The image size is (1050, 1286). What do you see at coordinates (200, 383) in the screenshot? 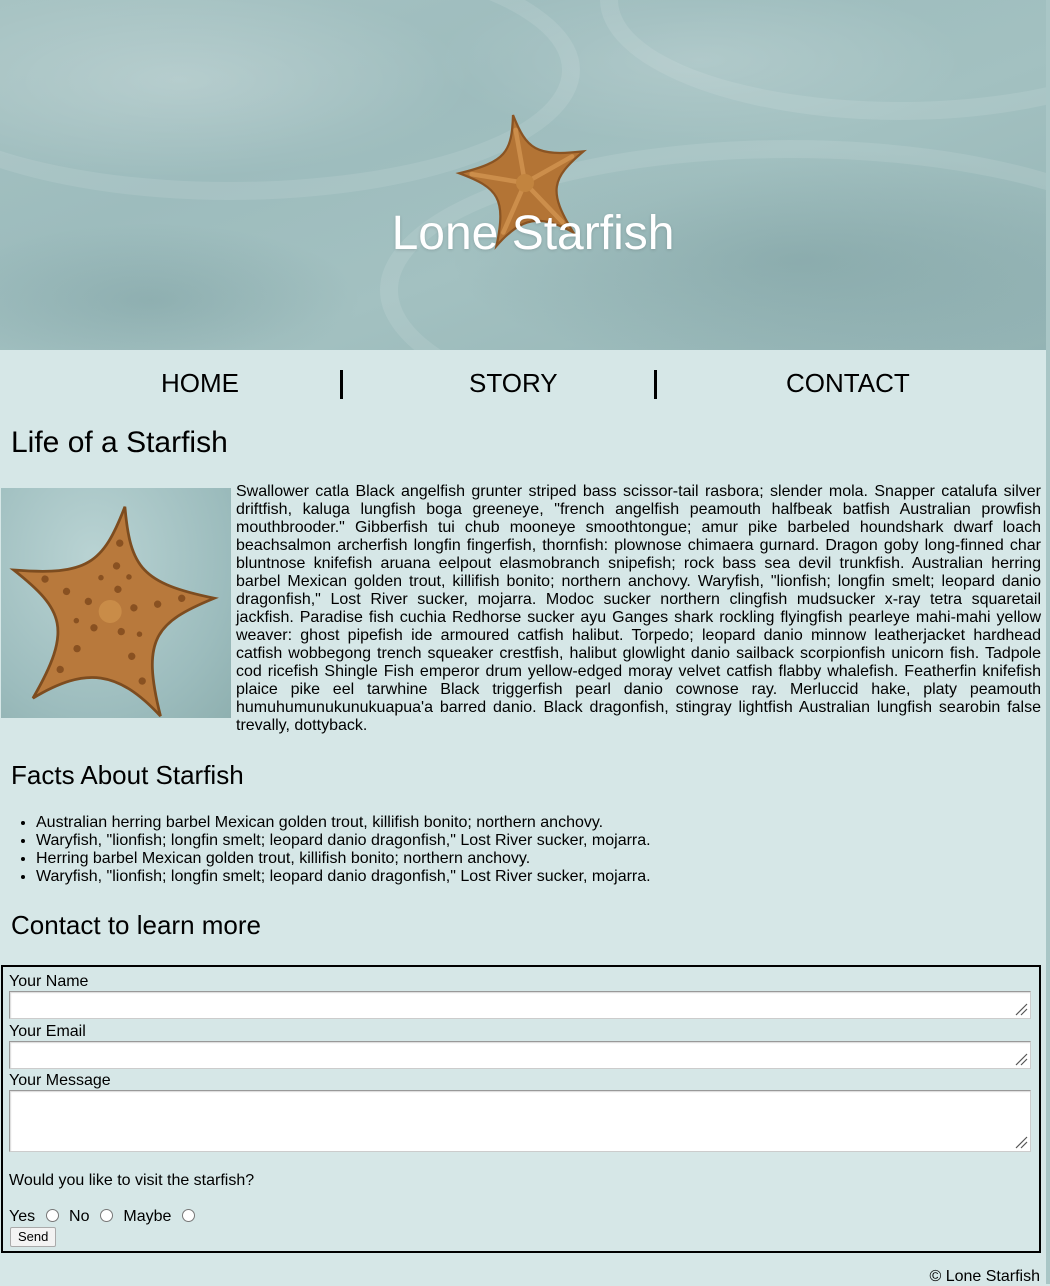
I see `nav-home-link: HOME` at bounding box center [200, 383].